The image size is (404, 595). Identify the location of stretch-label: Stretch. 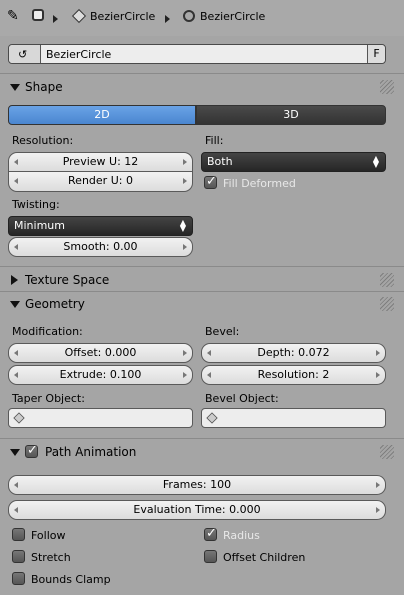
(51, 557).